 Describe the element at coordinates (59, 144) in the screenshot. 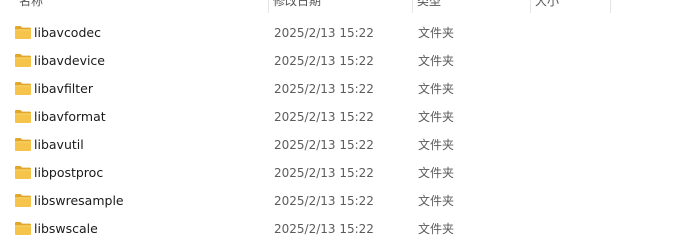

I see `file-name: libavutil` at that location.